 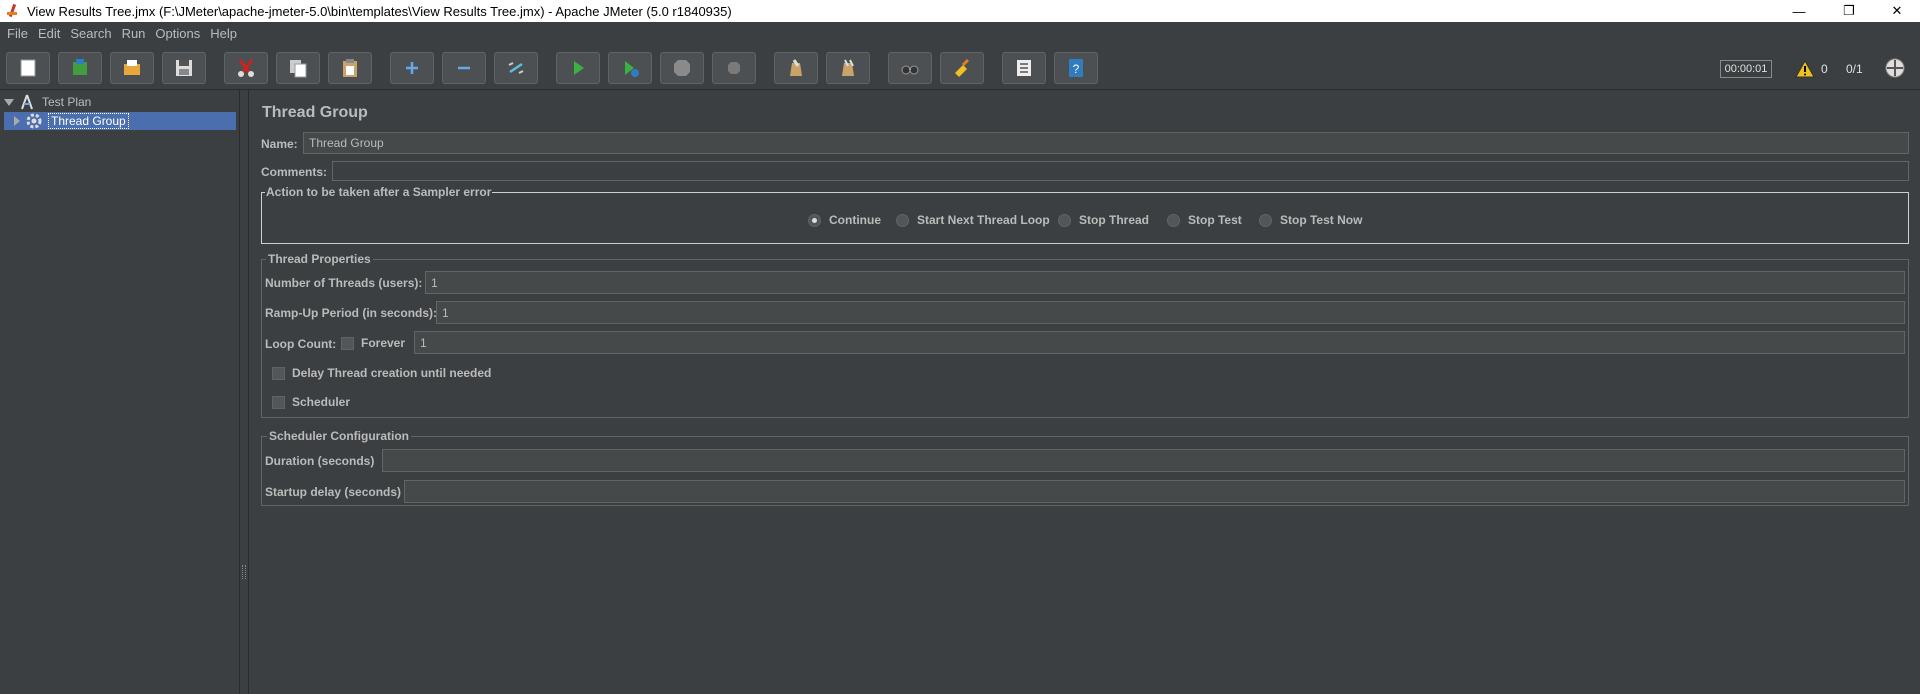 I want to click on rampup-field: 1, so click(x=1170, y=312).